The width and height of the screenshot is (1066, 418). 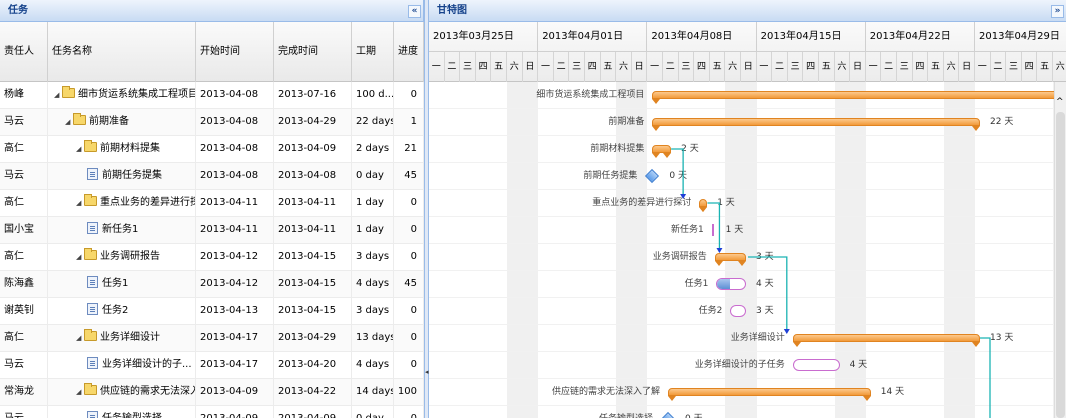 I want to click on collapse-right-button: », so click(x=1057, y=11).